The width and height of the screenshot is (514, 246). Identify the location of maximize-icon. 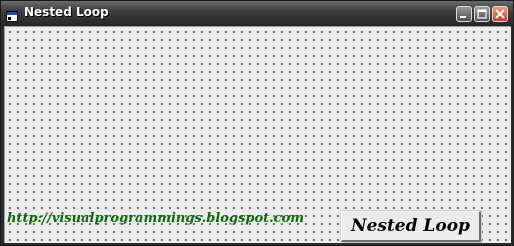
(482, 14).